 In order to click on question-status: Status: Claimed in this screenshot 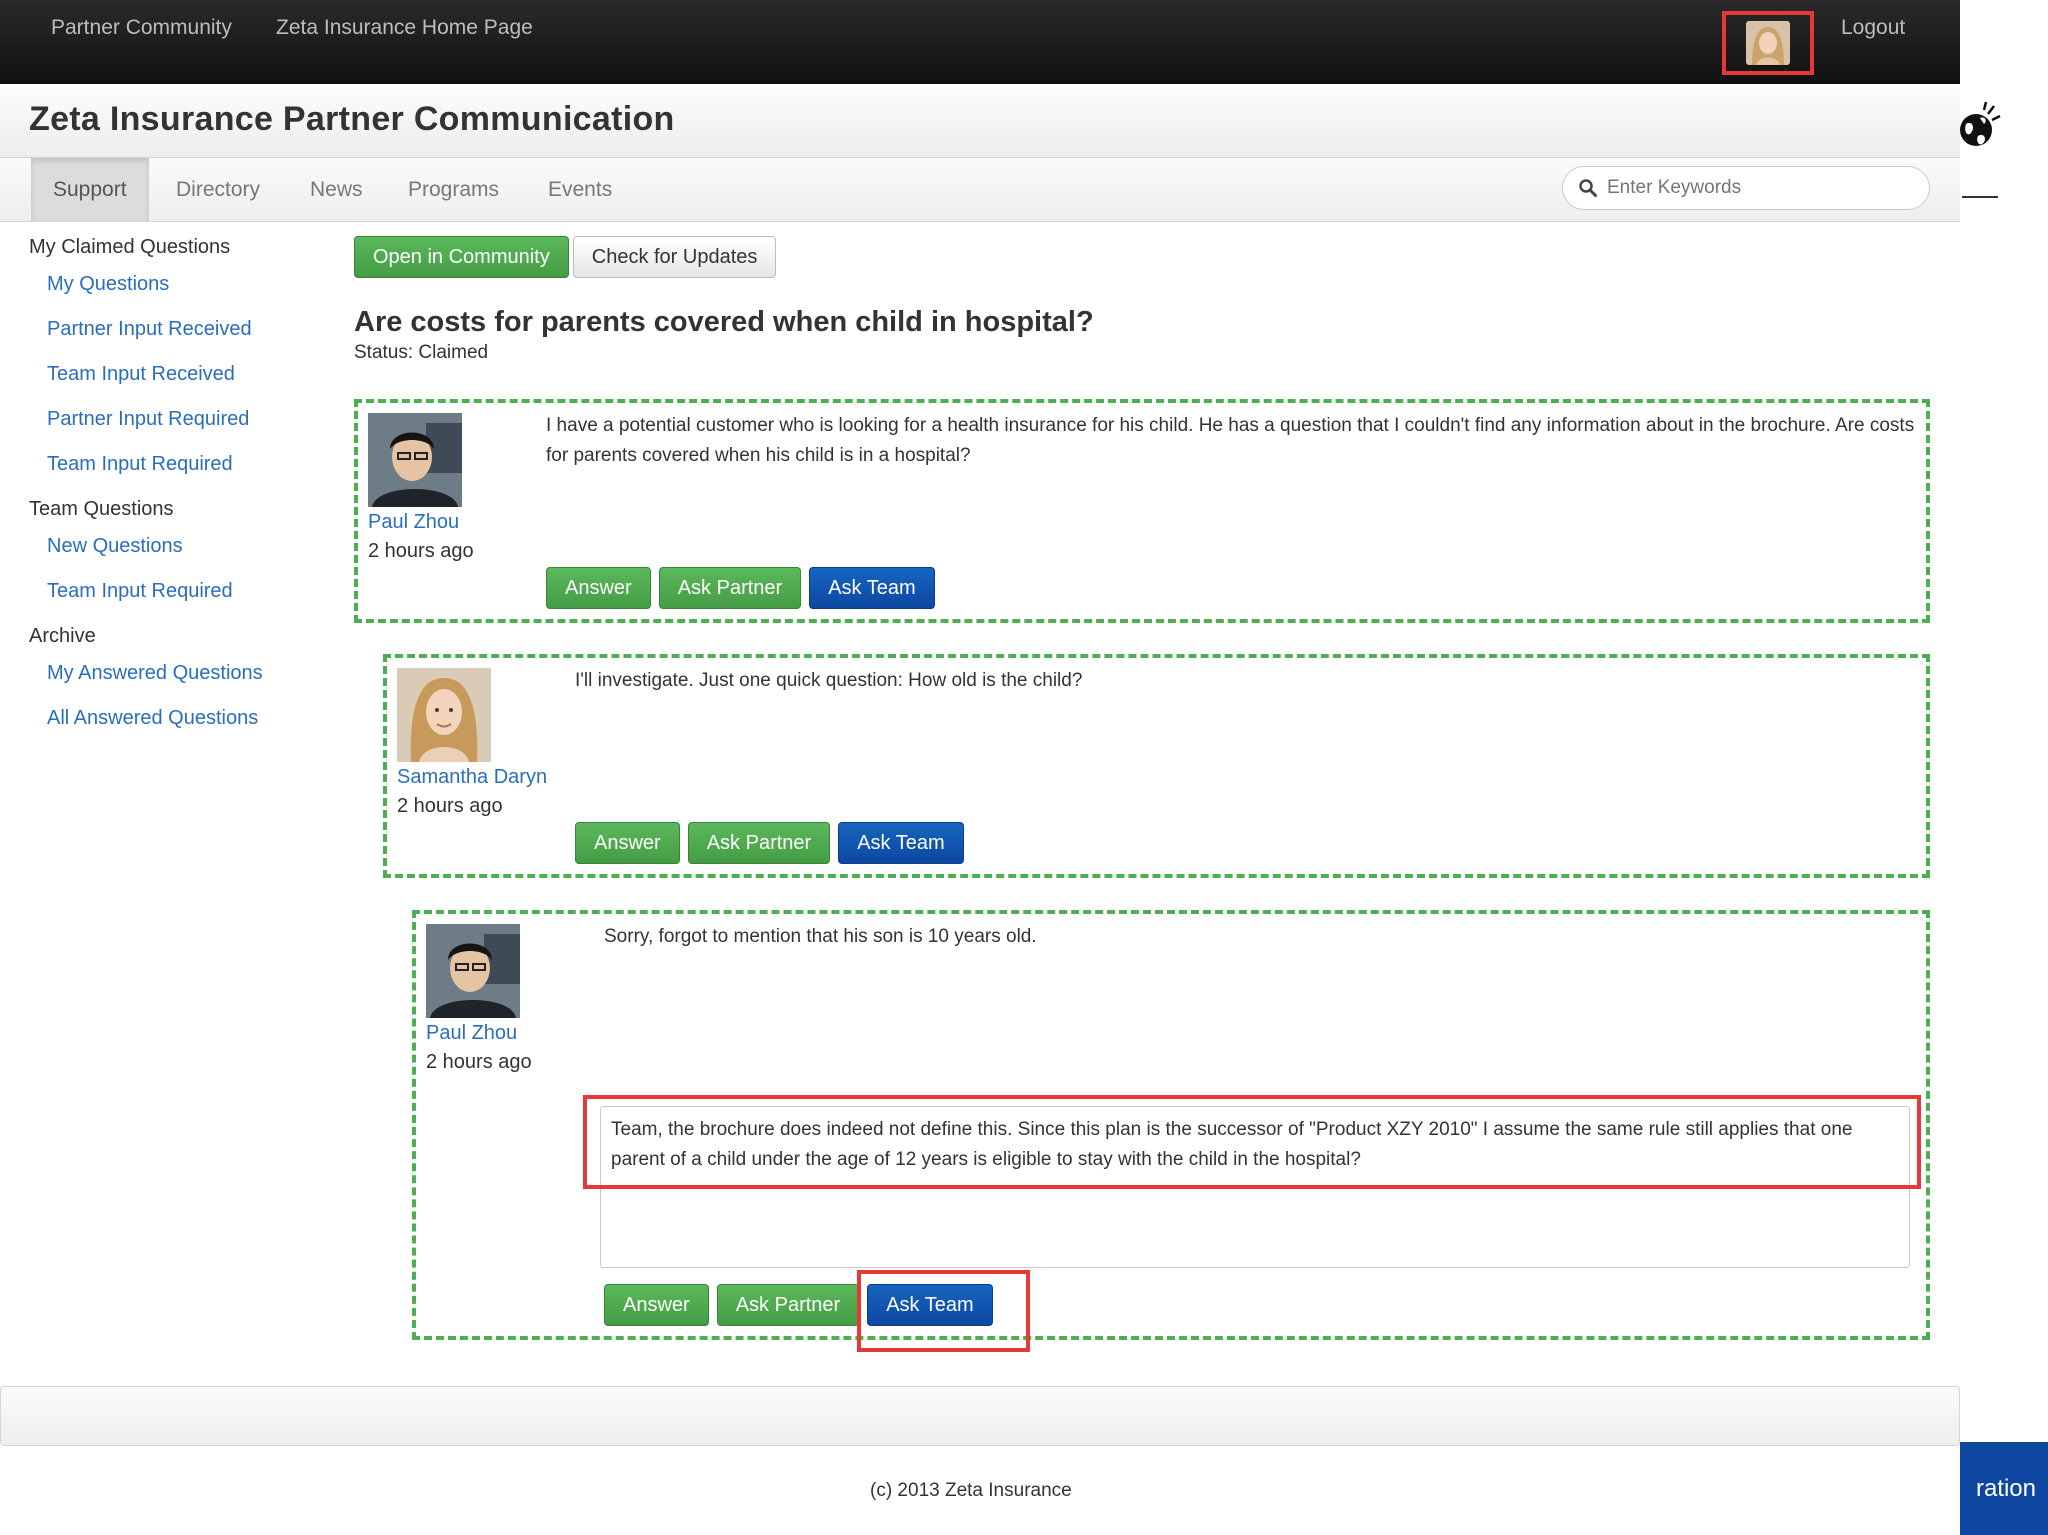, I will do `click(421, 352)`.